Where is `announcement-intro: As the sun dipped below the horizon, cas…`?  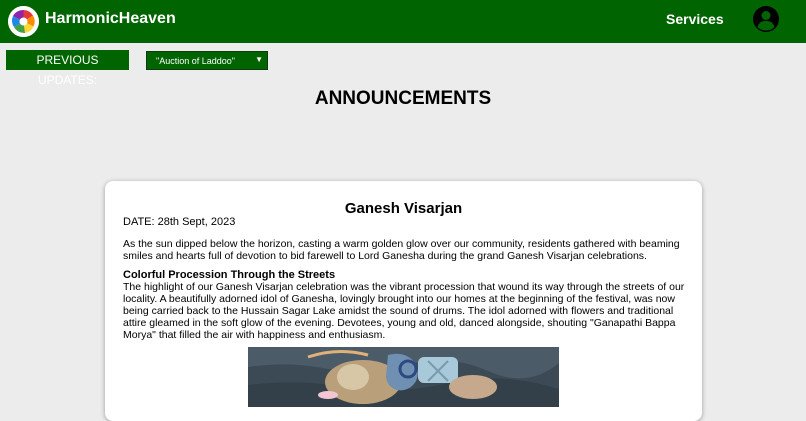
announcement-intro: As the sun dipped below the horizon, cas… is located at coordinates (401, 250).